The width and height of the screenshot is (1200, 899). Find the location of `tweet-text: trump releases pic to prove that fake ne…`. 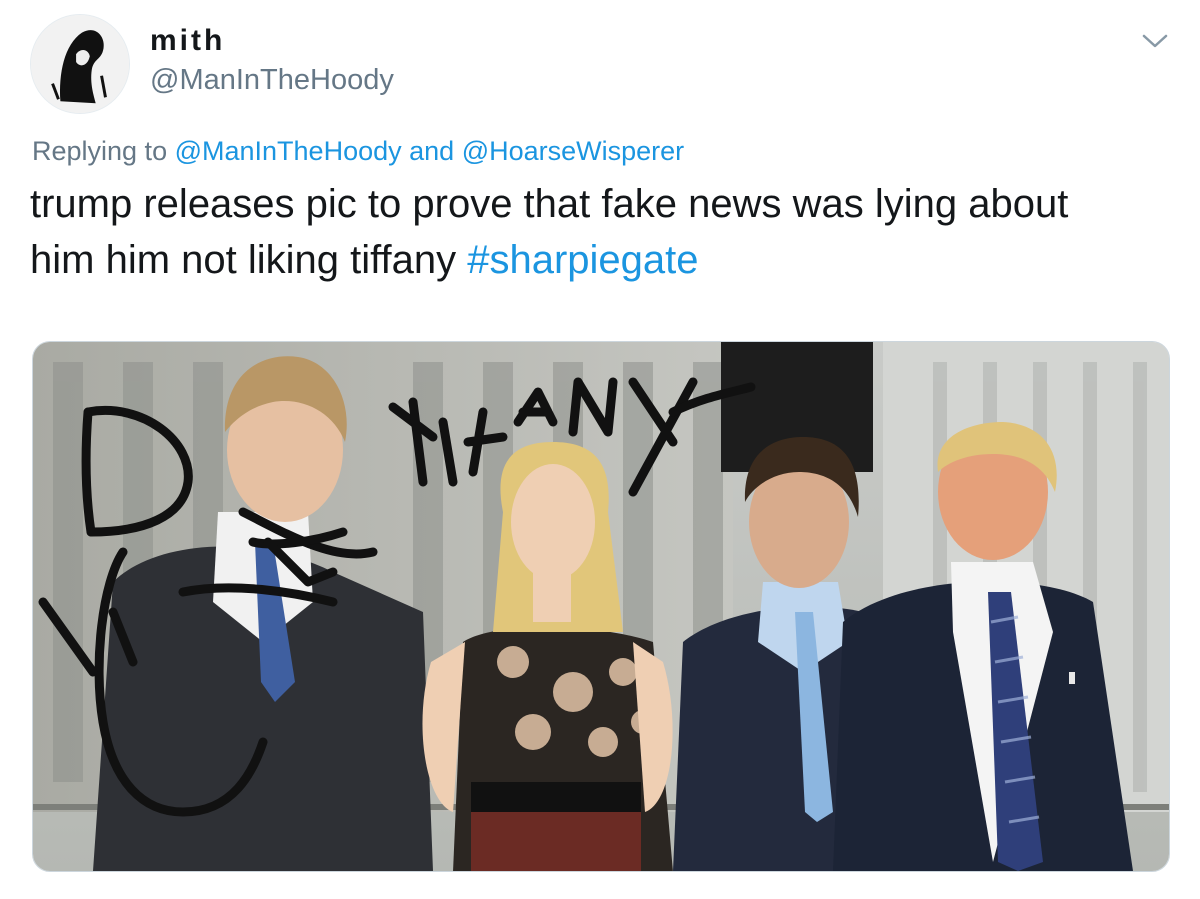

tweet-text: trump releases pic to prove that fake ne… is located at coordinates (585, 232).